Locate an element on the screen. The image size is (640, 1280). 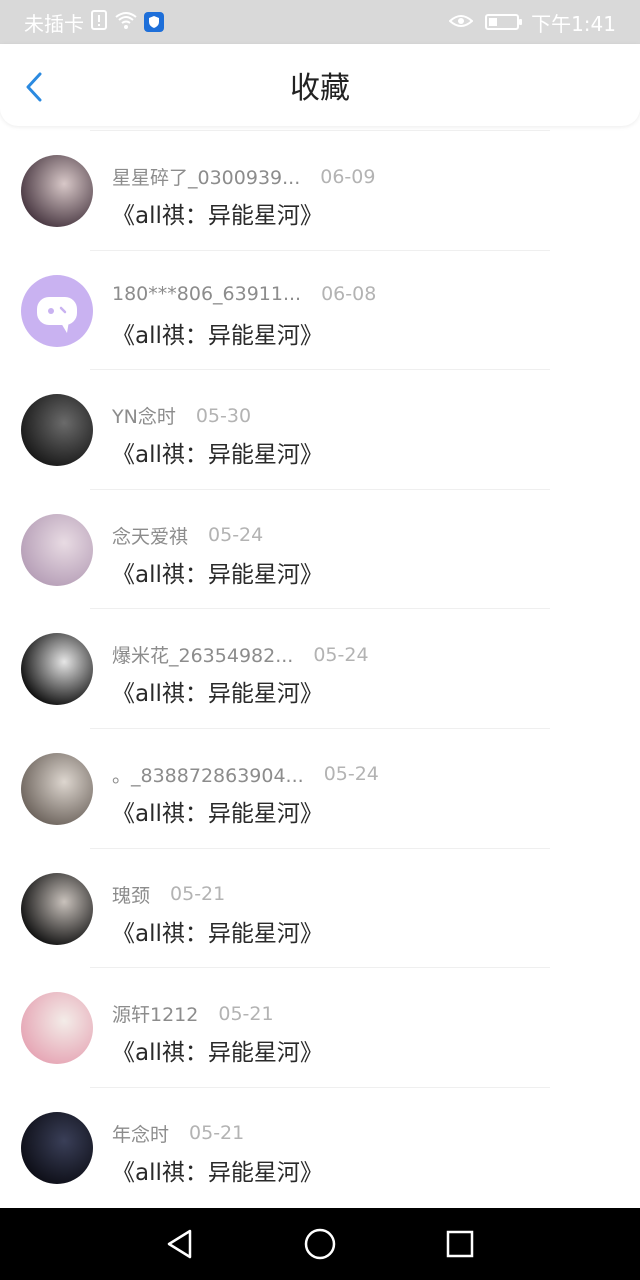
square-recents-icon is located at coordinates (460, 1244).